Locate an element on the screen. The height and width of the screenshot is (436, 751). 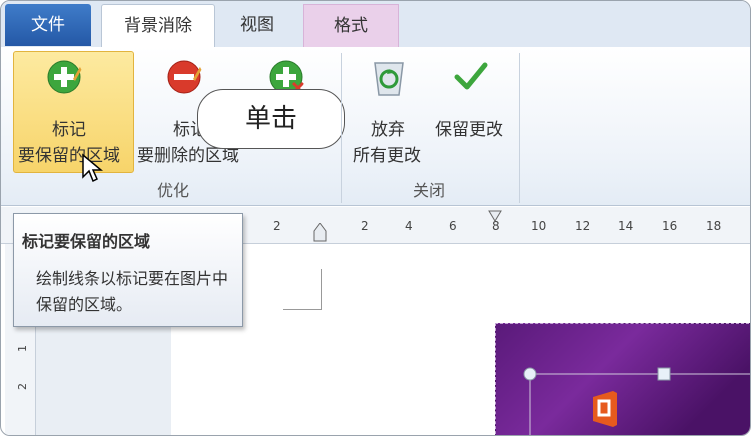
vruler-label: 2 is located at coordinates (22, 386).